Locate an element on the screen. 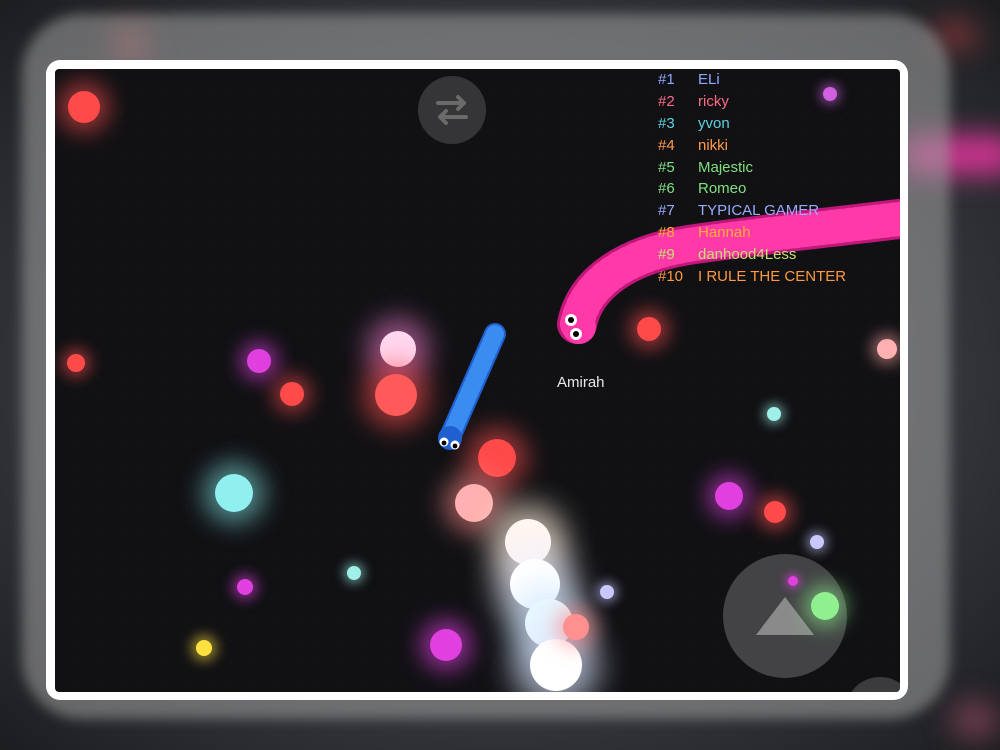  leaderboard-name: Romeo is located at coordinates (722, 189).